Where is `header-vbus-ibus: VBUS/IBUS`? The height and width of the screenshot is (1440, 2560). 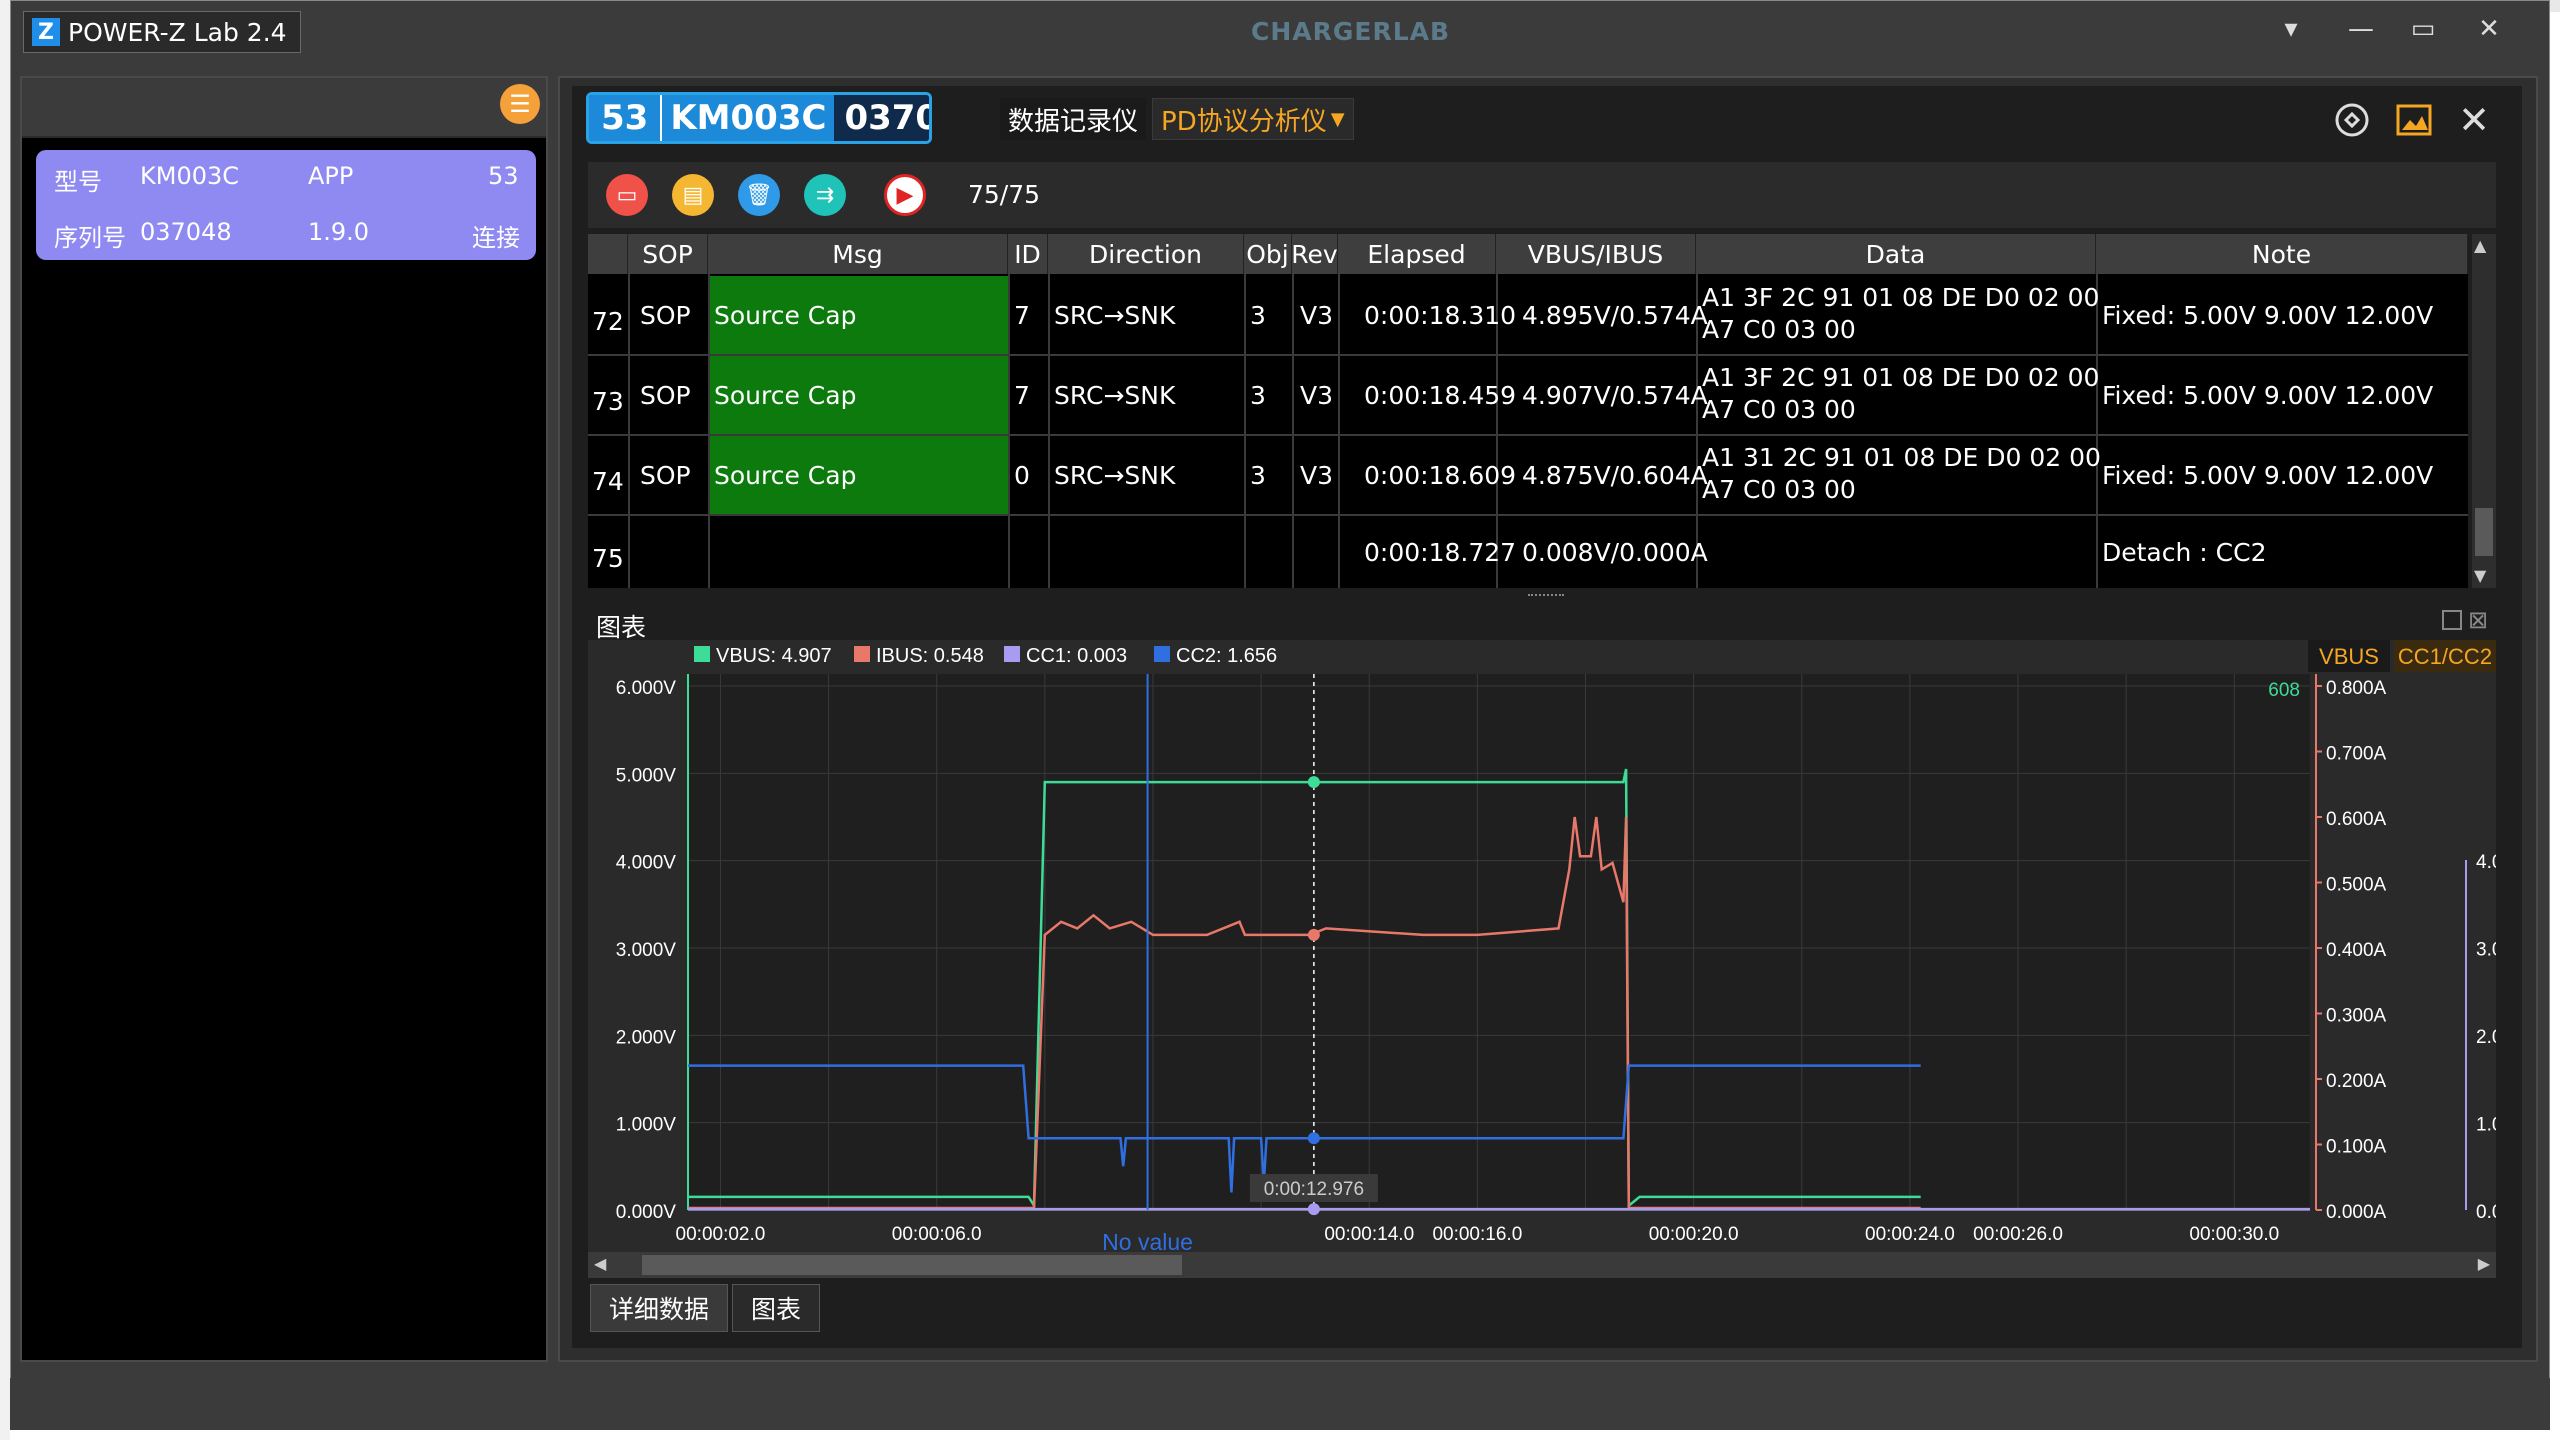
header-vbus-ibus: VBUS/IBUS is located at coordinates (1596, 254).